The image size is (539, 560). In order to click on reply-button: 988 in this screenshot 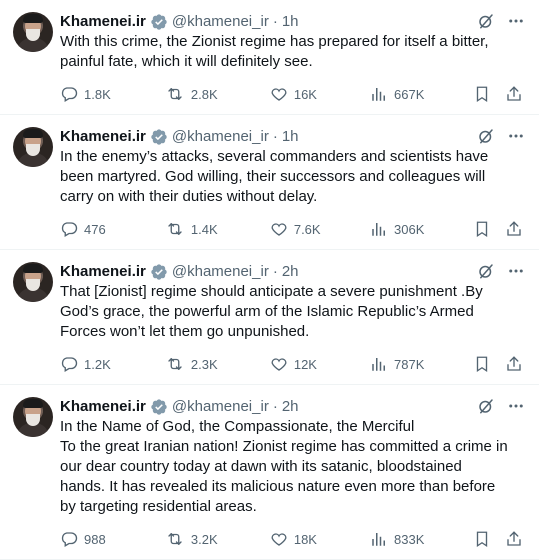, I will do `click(112, 539)`.